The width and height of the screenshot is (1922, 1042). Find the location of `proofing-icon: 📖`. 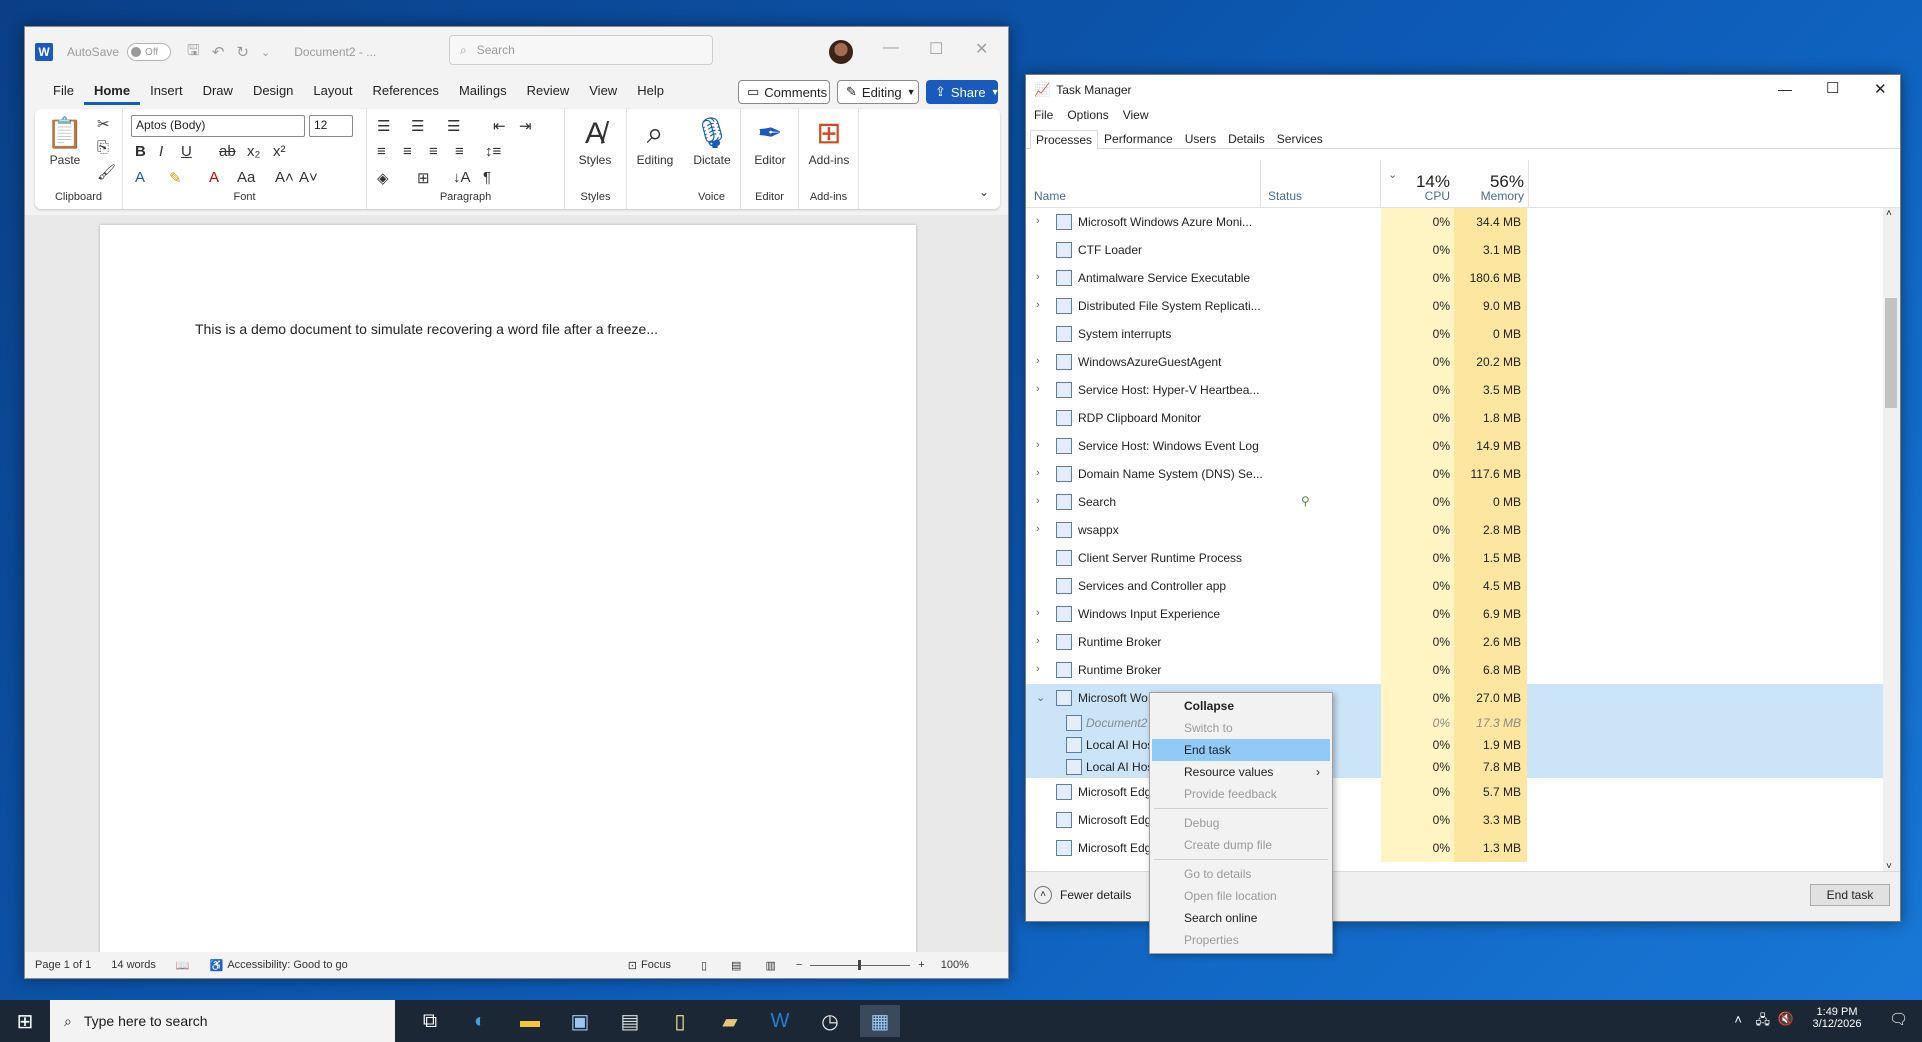

proofing-icon: 📖 is located at coordinates (183, 965).